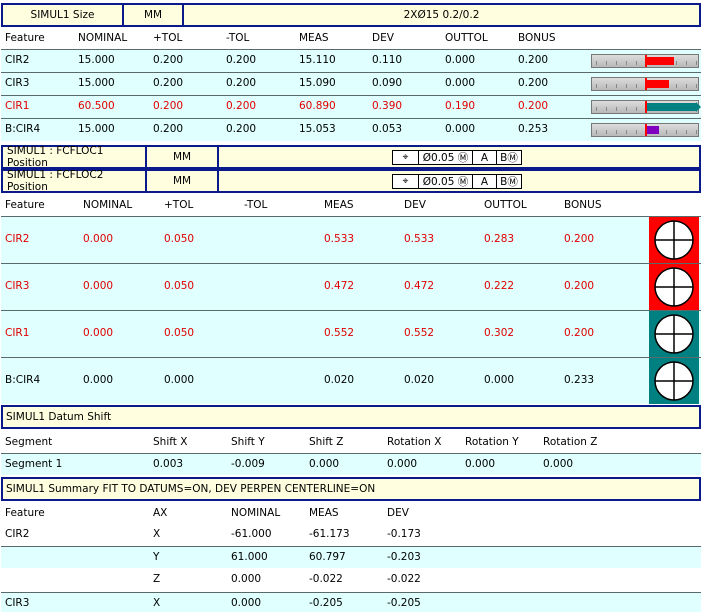 Image resolution: width=703 pixels, height=612 pixels. Describe the element at coordinates (25, 205) in the screenshot. I see `pos-col-feature: Feature` at that location.